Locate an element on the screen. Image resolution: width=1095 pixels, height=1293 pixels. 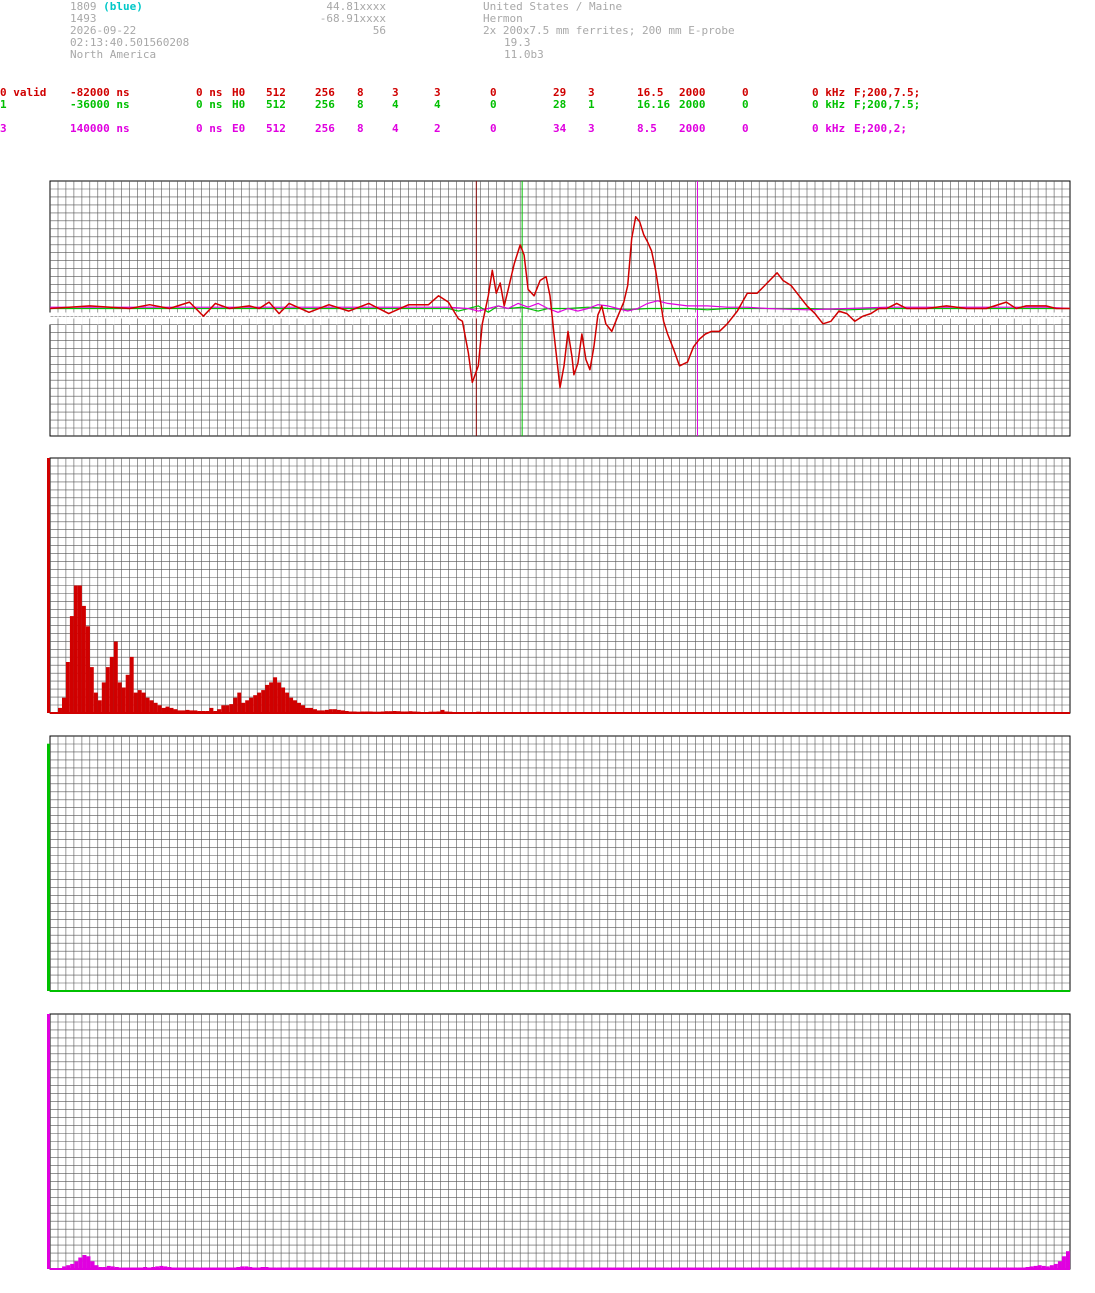
channel-n7: 28 is located at coordinates (560, 104).